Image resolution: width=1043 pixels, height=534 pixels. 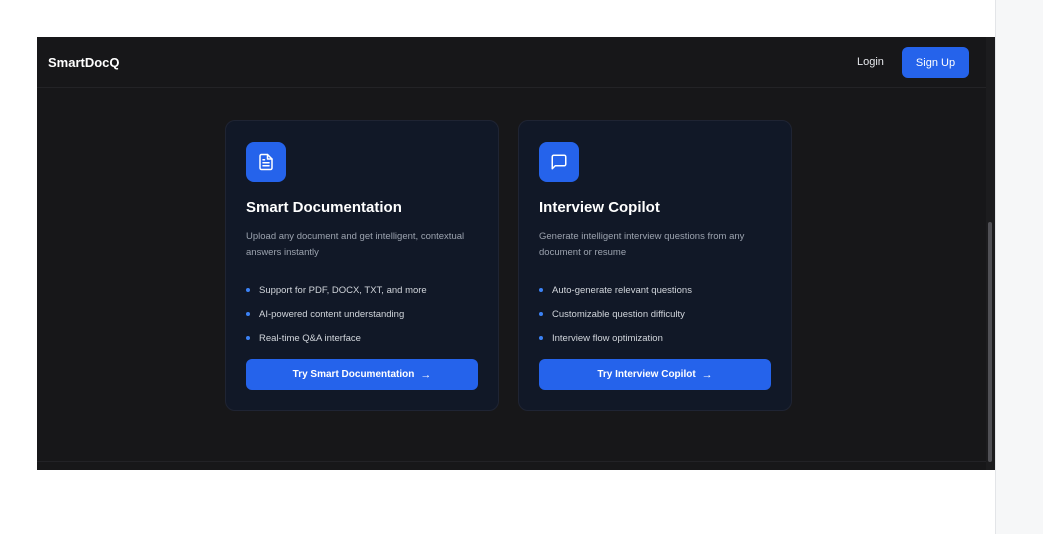 I want to click on button-label: Try Smart Documentation, so click(x=353, y=374).